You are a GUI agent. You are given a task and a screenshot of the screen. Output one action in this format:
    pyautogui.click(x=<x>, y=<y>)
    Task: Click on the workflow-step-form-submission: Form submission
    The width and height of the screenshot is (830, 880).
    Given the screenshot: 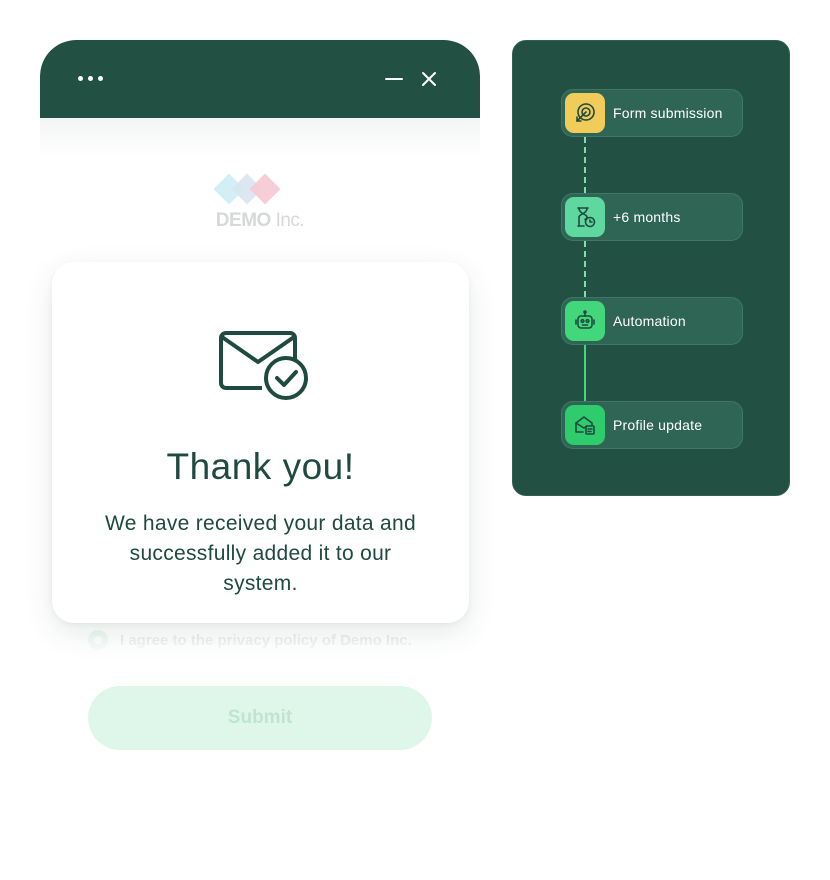 What is the action you would take?
    pyautogui.click(x=652, y=113)
    